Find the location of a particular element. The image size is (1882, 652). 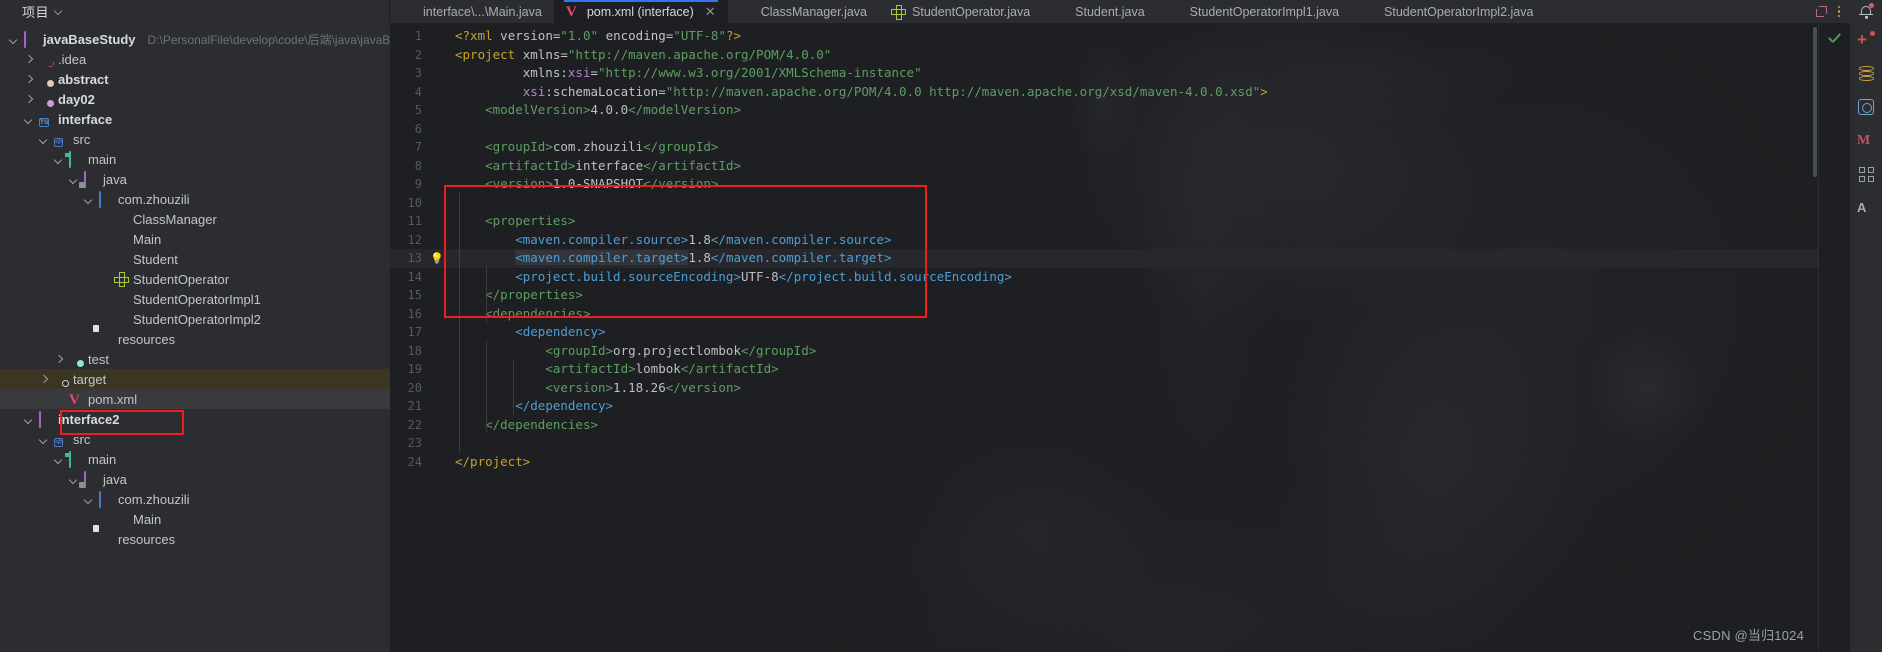

database-icon is located at coordinates (1866, 74).